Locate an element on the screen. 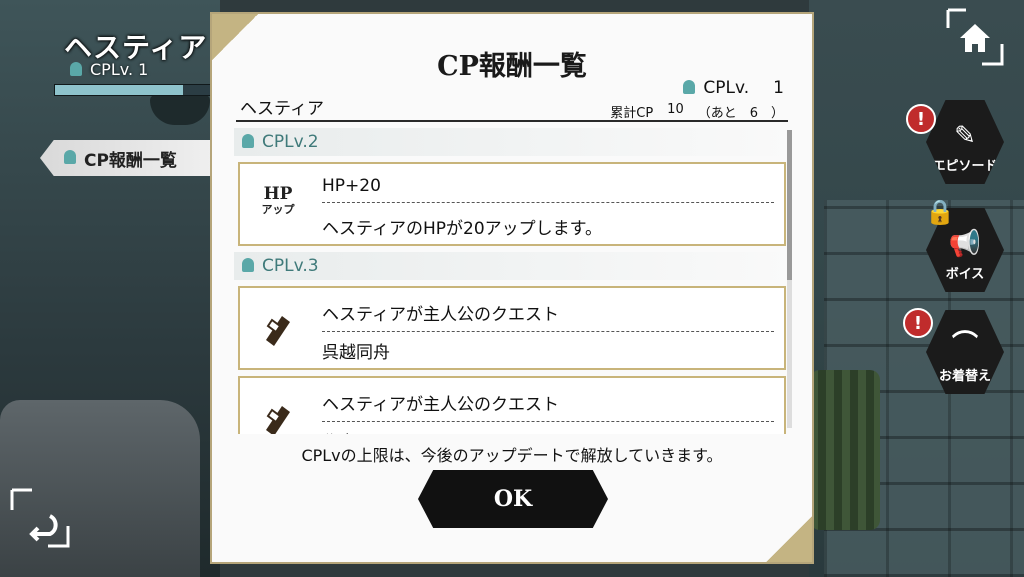 The width and height of the screenshot is (1024, 577). reward-description: ヘスティアのHPが20アップします。 is located at coordinates (462, 229).